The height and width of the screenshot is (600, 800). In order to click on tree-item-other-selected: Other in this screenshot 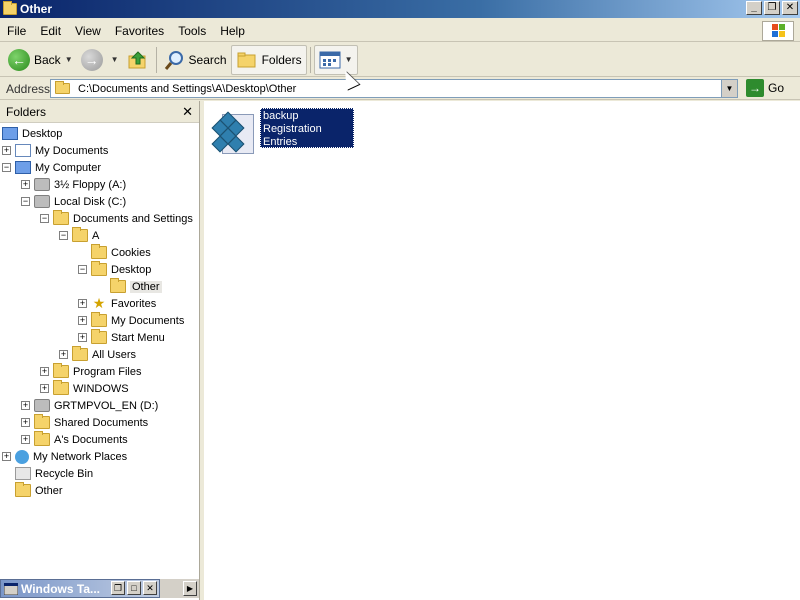, I will do `click(136, 286)`.